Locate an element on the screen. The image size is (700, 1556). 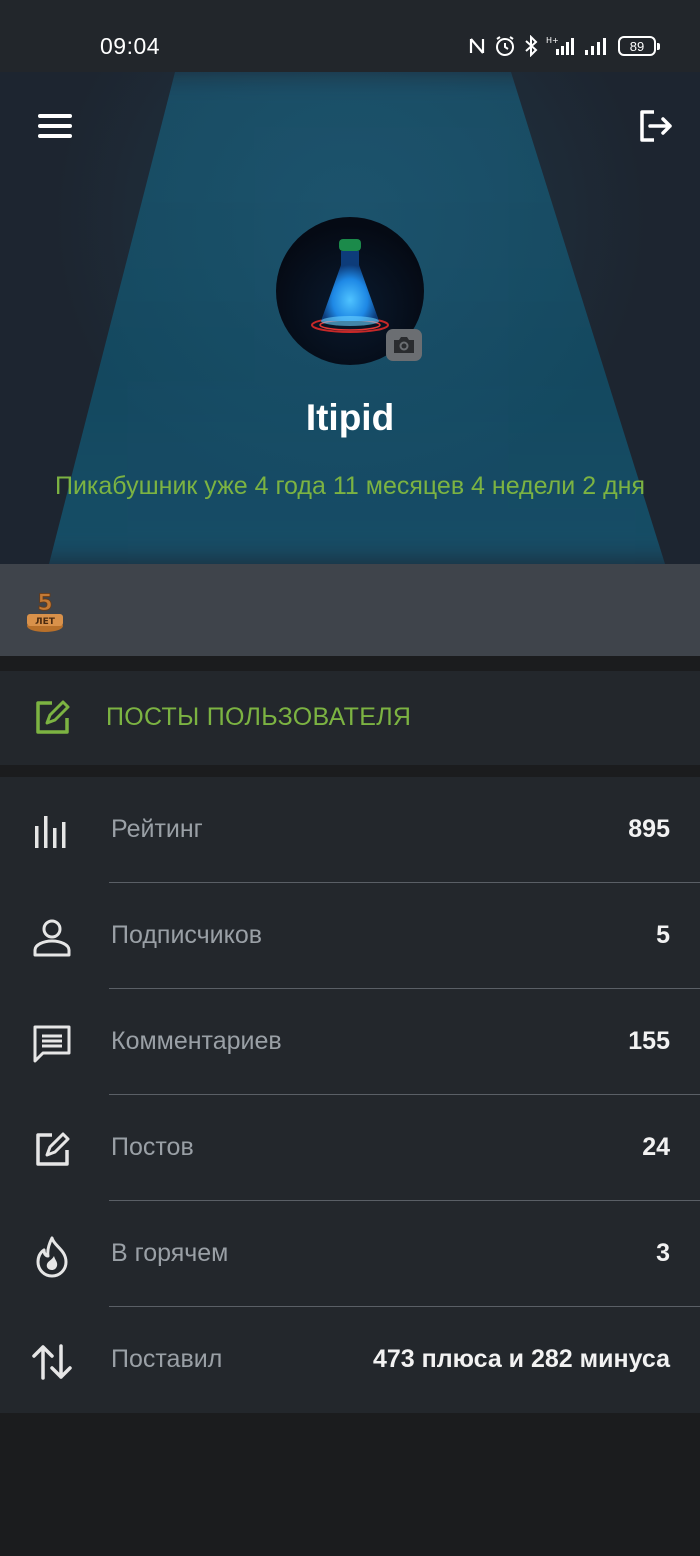
user-posts-button: ПОСТЫ ПОЛЬЗОВАТЕЛЯ is located at coordinates (350, 718).